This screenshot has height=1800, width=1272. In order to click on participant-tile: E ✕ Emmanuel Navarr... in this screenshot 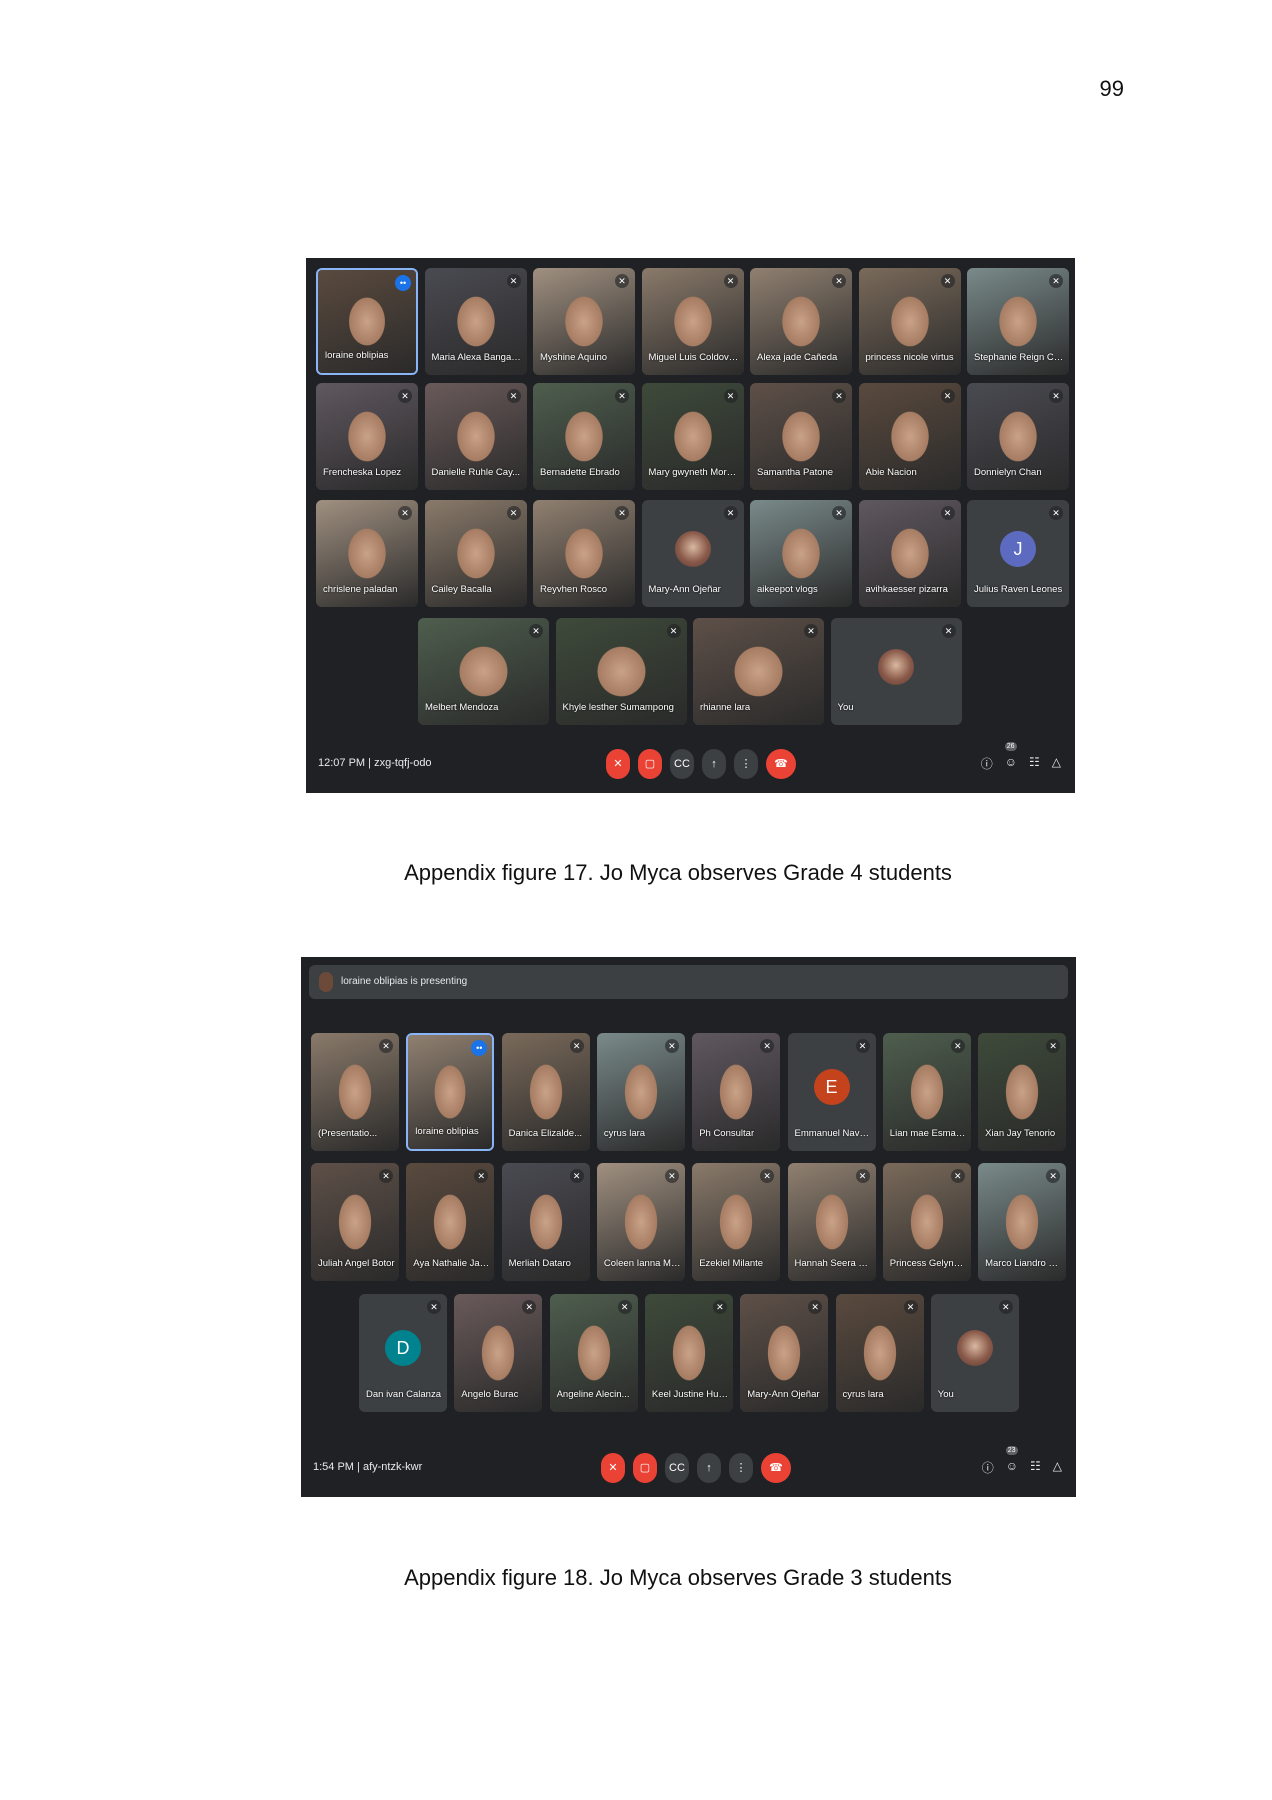, I will do `click(831, 1092)`.